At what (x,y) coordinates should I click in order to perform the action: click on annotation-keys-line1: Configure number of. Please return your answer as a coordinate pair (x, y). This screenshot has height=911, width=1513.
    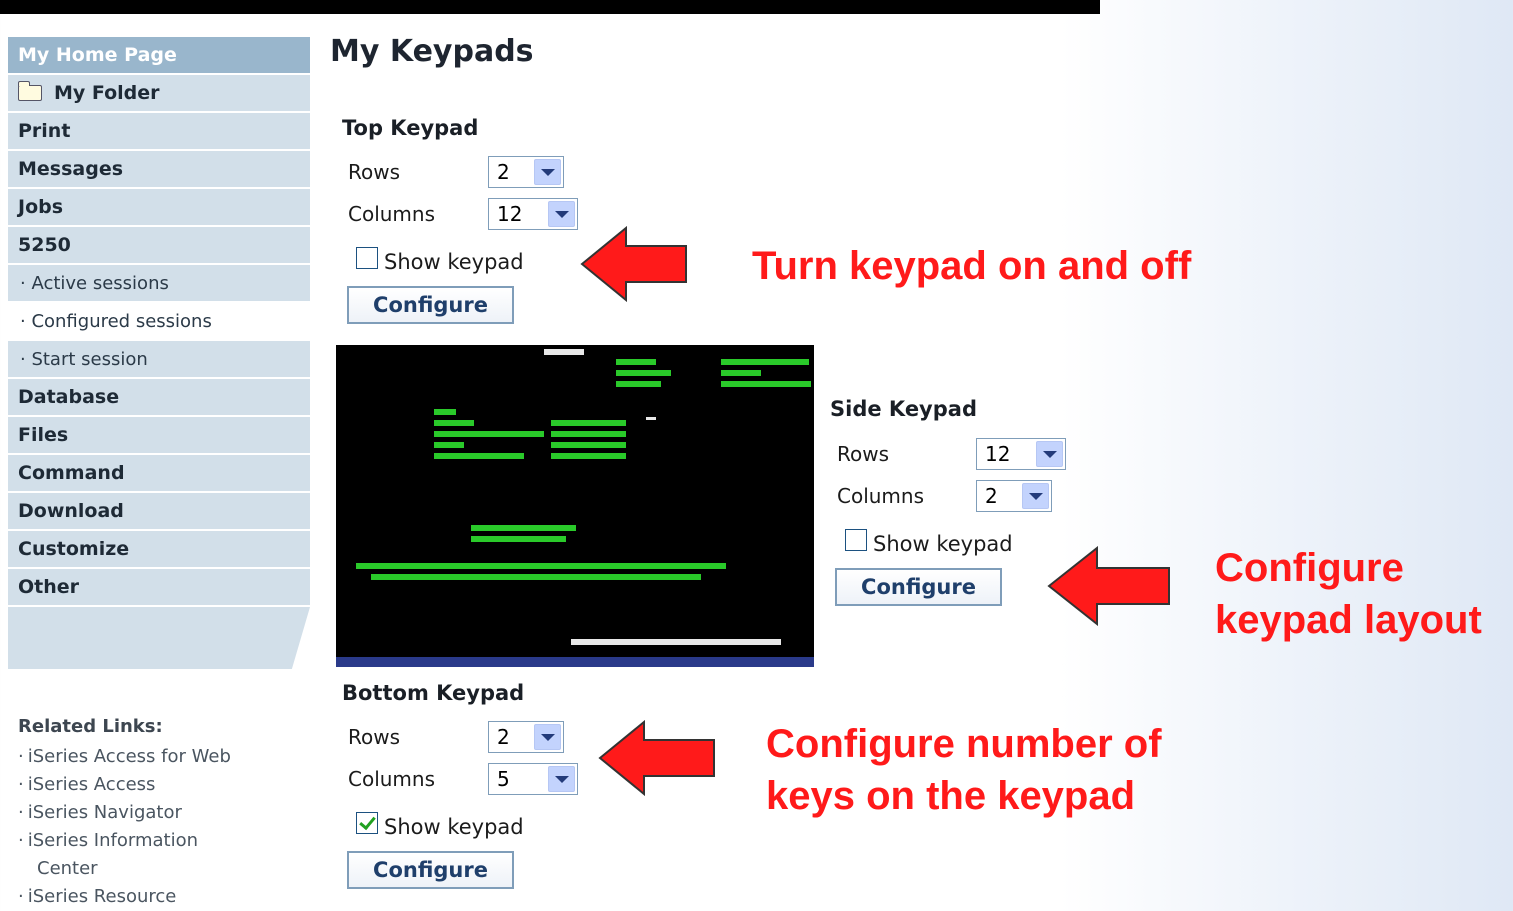
    Looking at the image, I should click on (964, 744).